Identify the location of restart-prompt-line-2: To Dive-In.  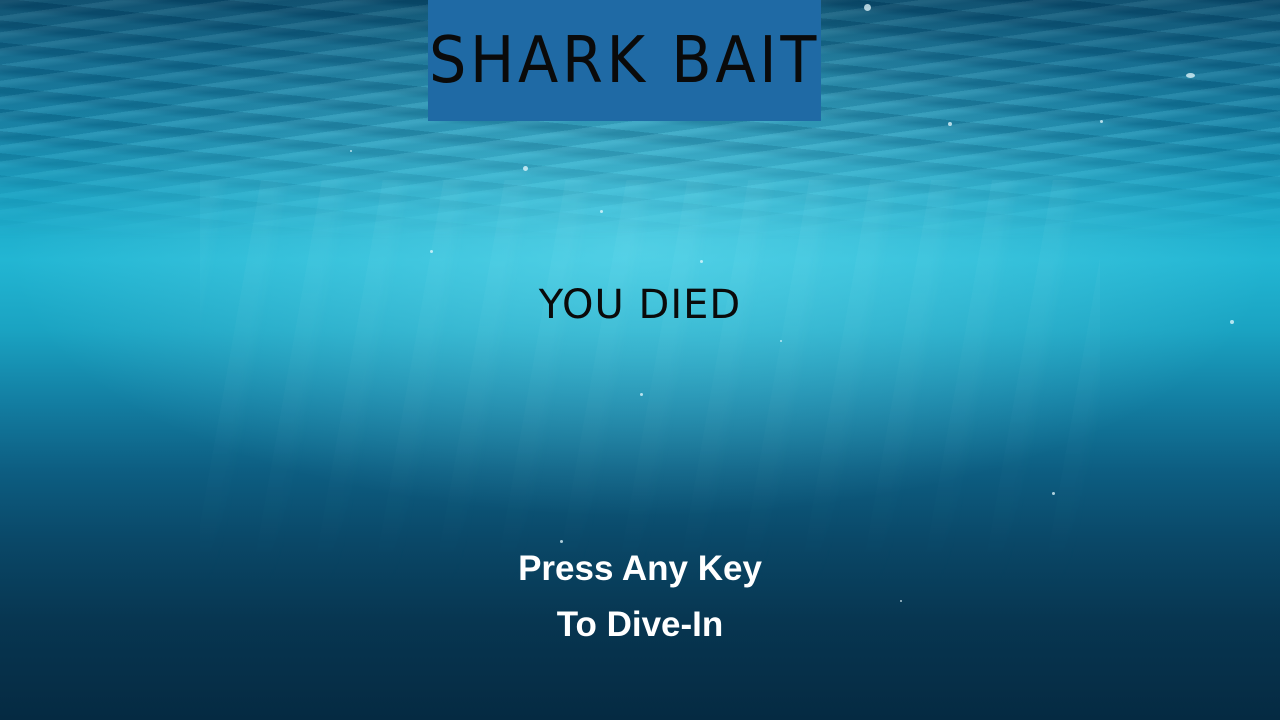
(640, 624).